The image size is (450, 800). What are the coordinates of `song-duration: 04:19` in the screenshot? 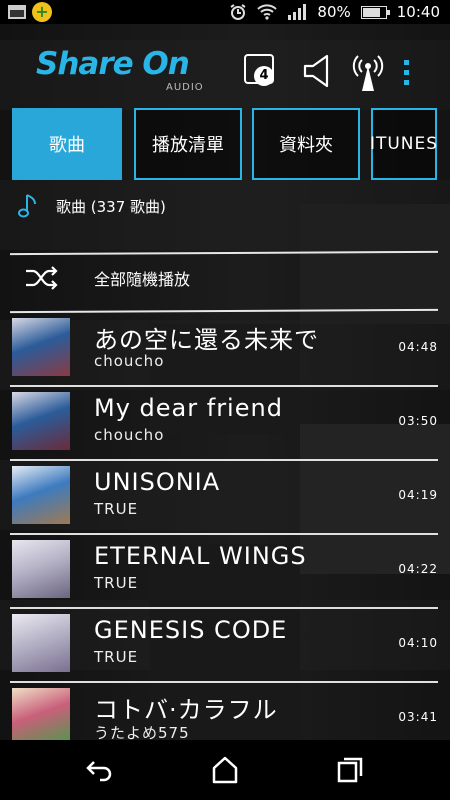 It's located at (418, 495).